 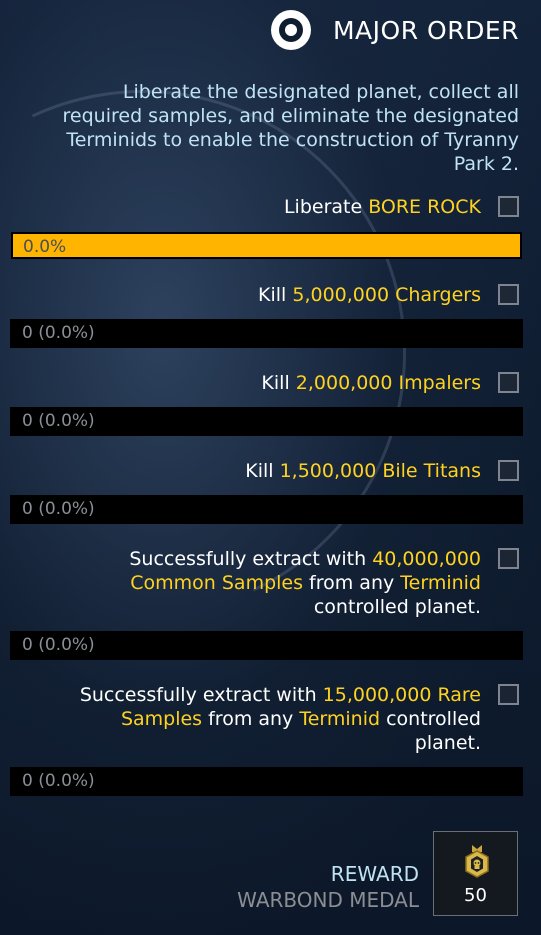 I want to click on task-2-progress-bar: 0 (0.0%), so click(x=266, y=333).